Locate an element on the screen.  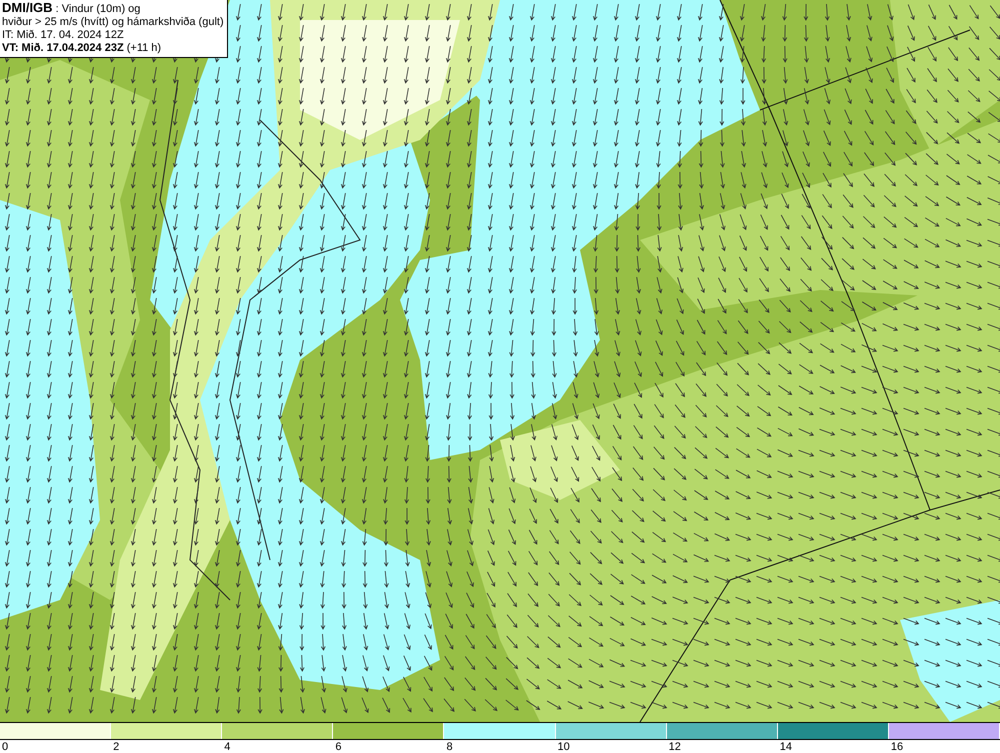
legend-tick-label: 12 is located at coordinates (675, 746).